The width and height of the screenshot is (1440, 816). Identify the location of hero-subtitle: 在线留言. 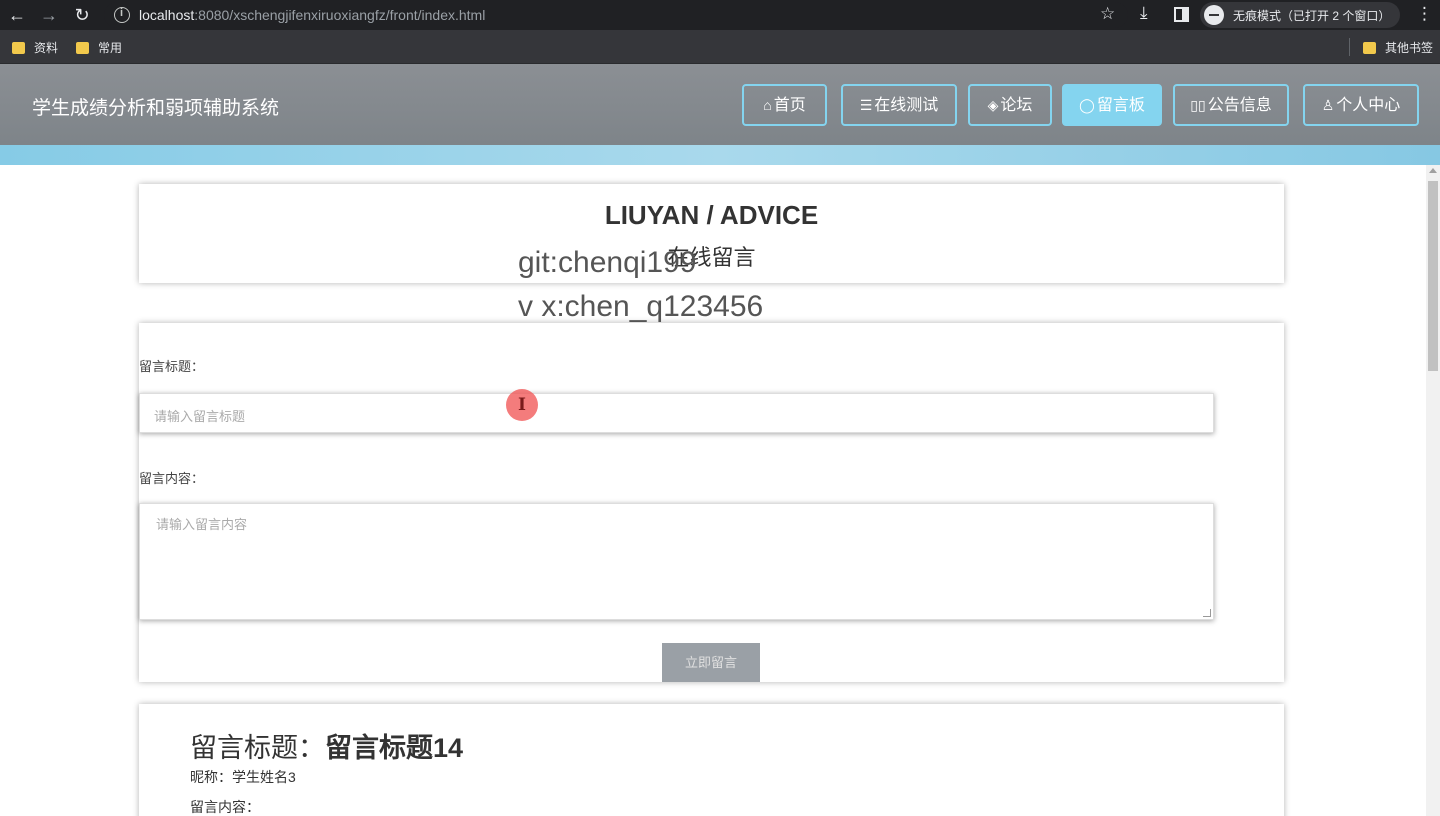
(711, 257).